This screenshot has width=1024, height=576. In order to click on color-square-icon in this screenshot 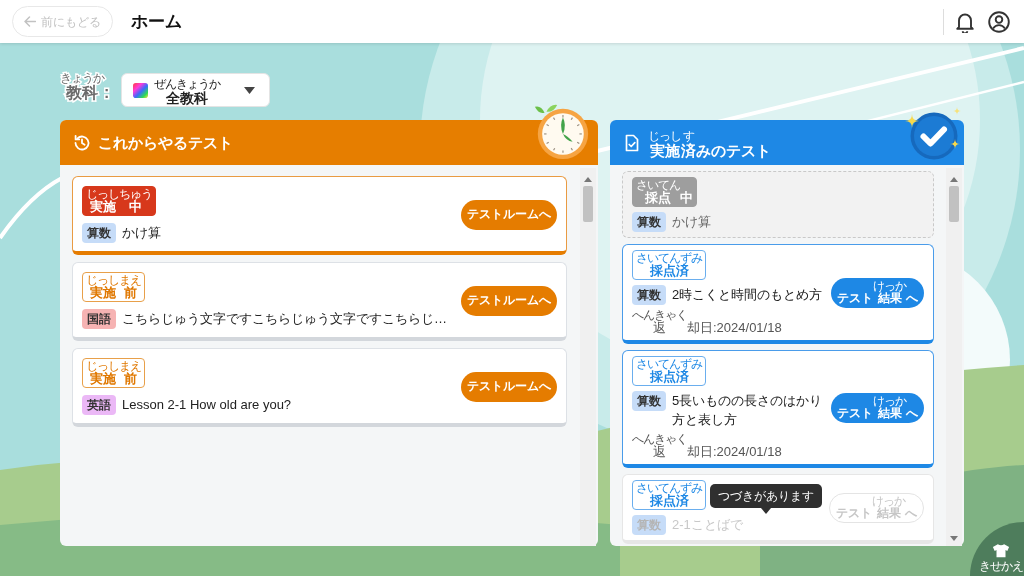, I will do `click(141, 90)`.